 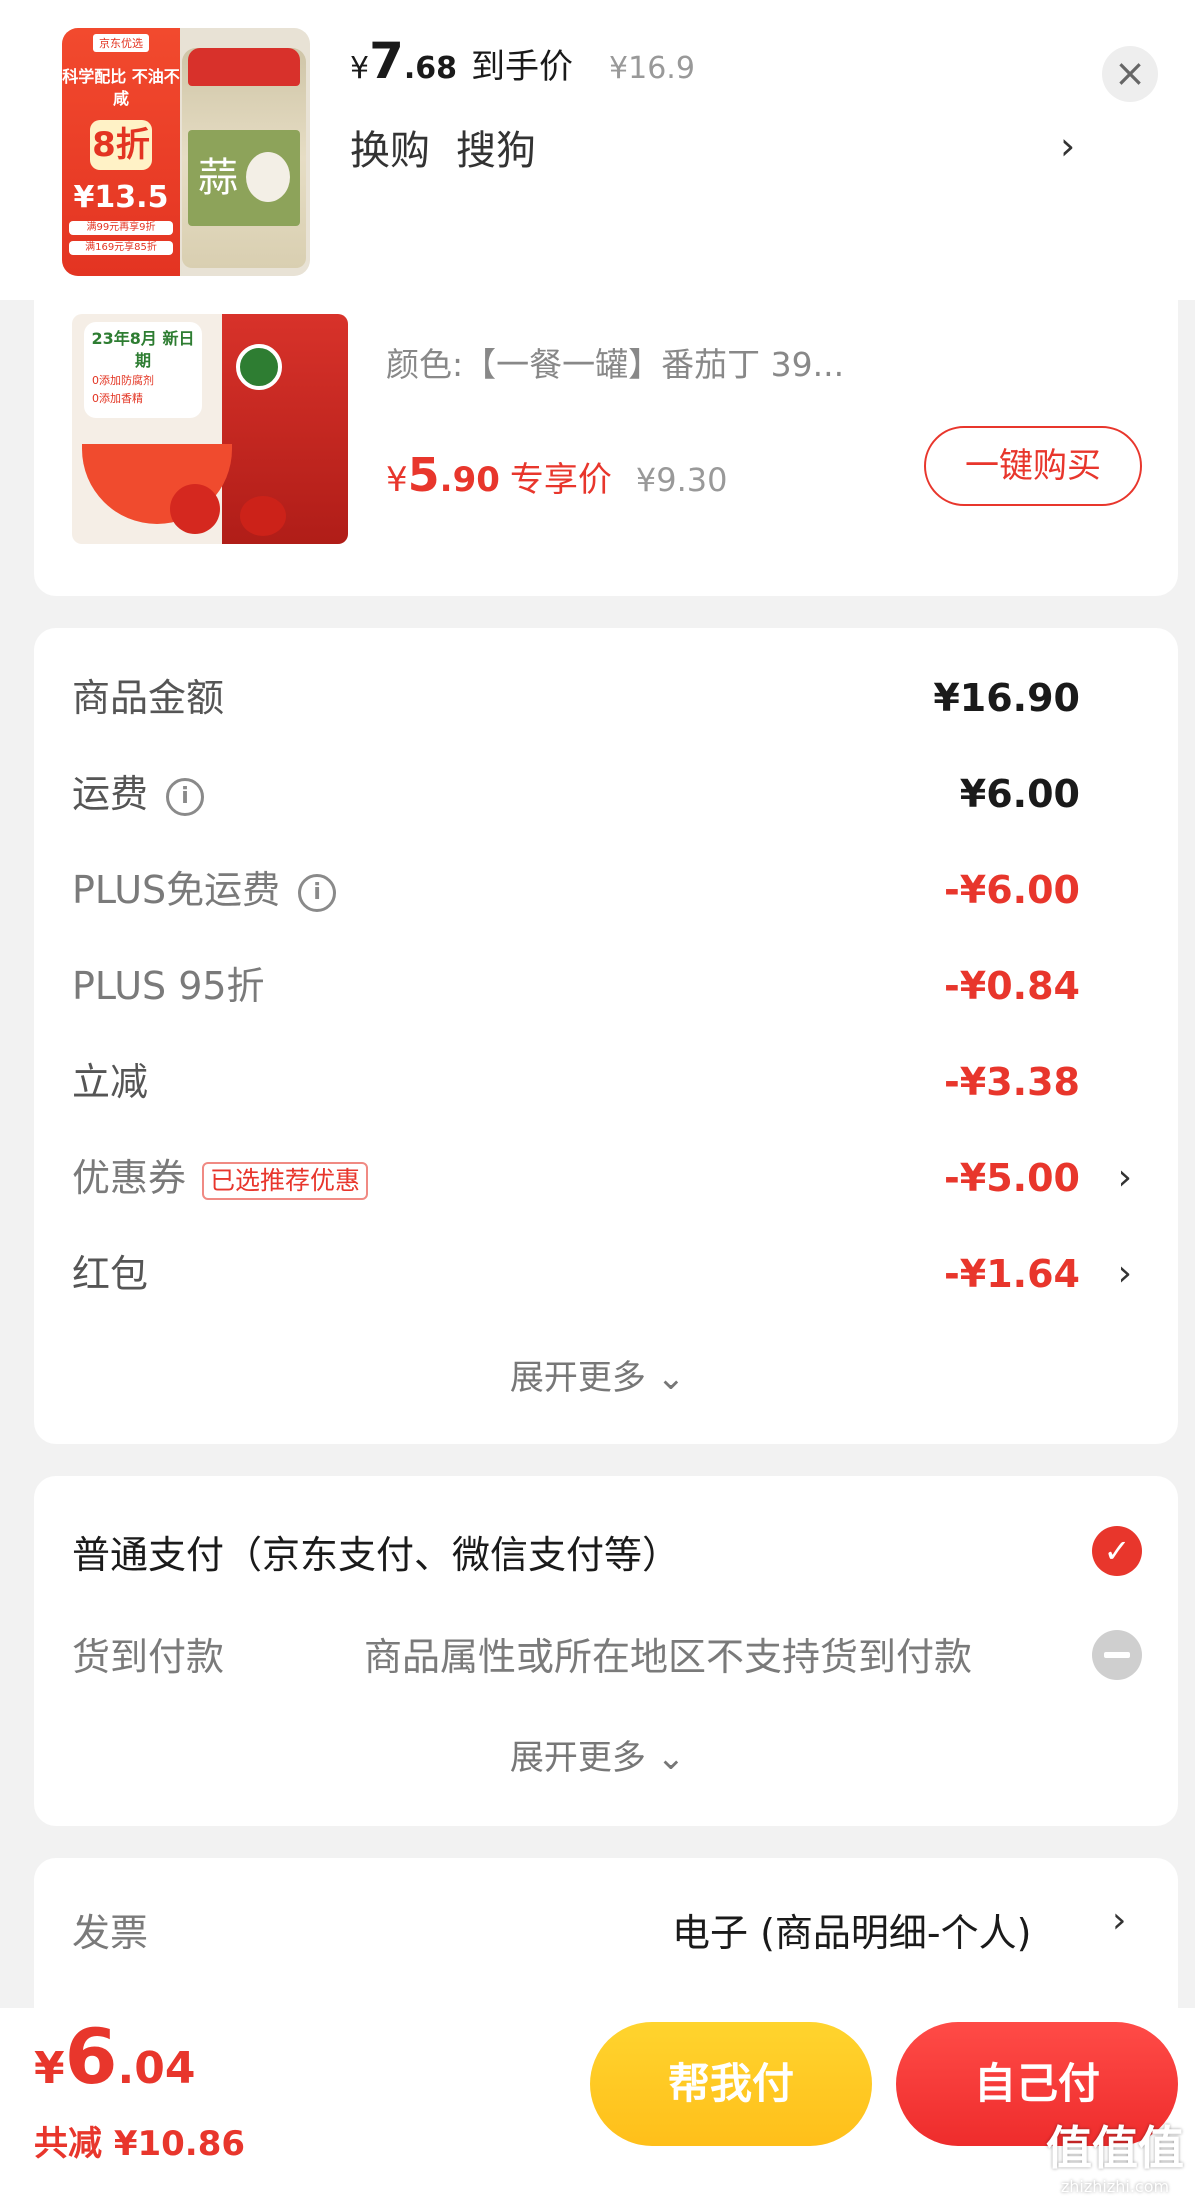 I want to click on price-label: 专享价, so click(x=560, y=480).